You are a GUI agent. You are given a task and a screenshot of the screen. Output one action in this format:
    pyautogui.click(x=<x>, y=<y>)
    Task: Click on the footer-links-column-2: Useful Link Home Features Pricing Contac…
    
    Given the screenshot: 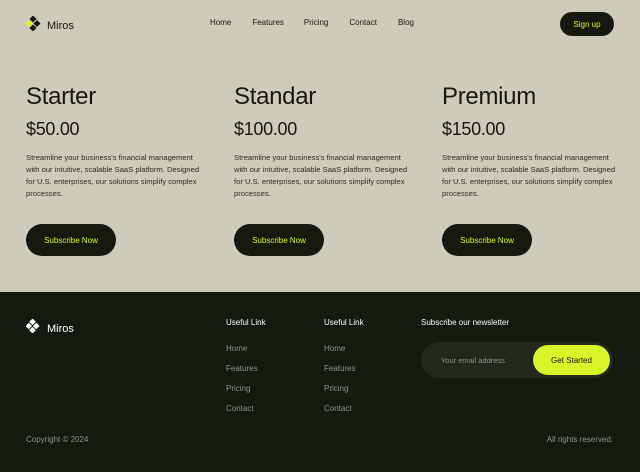 What is the action you would take?
    pyautogui.click(x=344, y=368)
    